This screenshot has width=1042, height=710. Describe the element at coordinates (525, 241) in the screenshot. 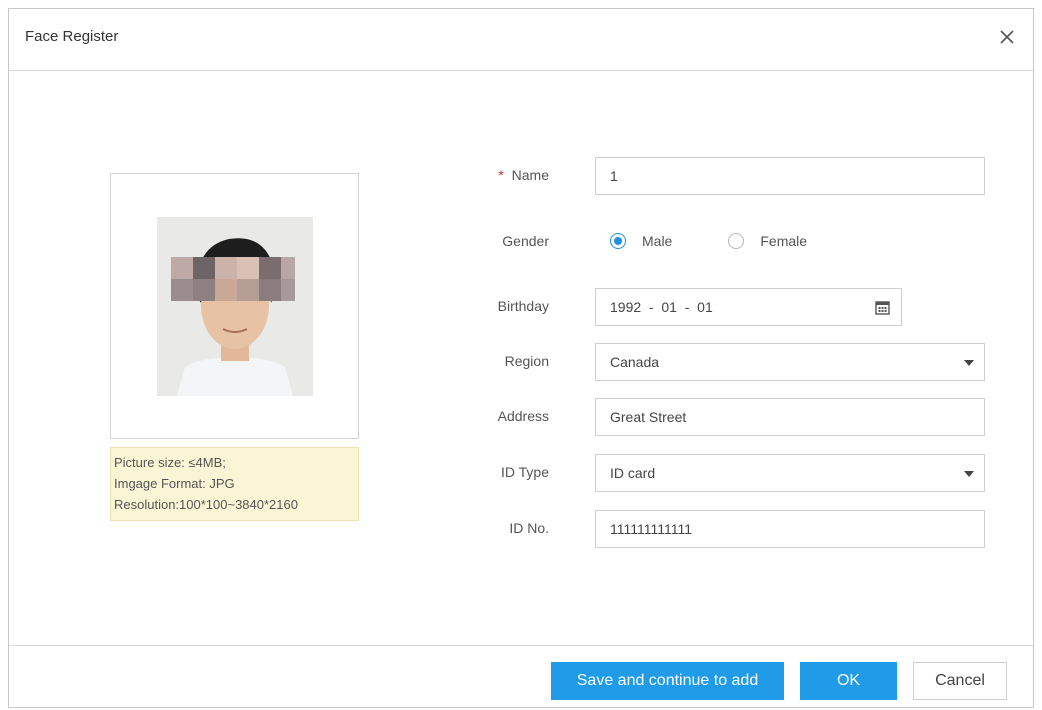

I see `gender-label: Gender` at that location.